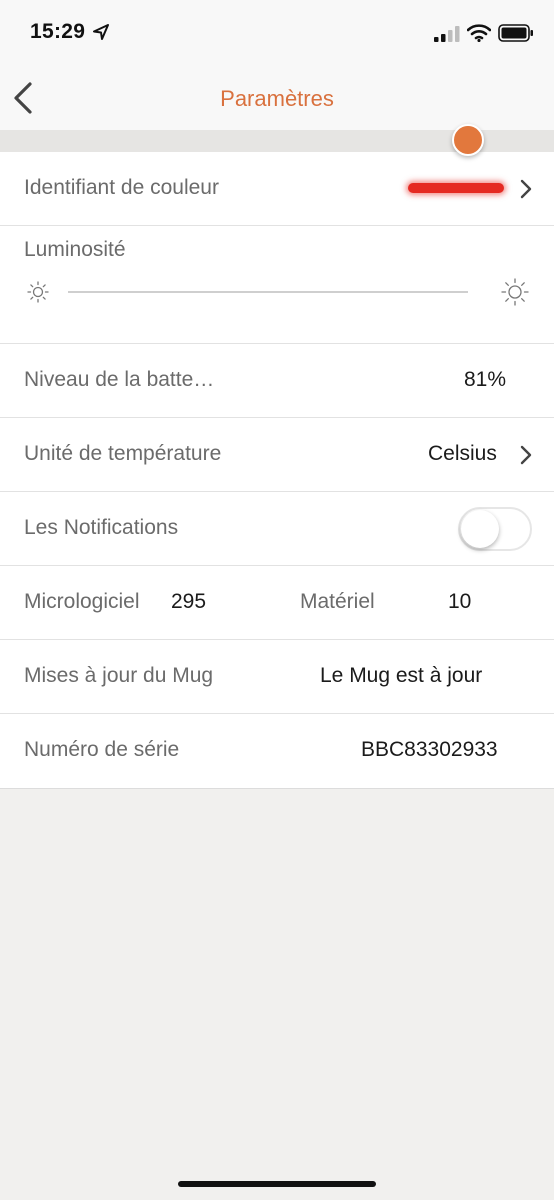 This screenshot has height=1200, width=554. I want to click on firmware-row: Micrologiciel 295 Matériel 10, so click(277, 603).